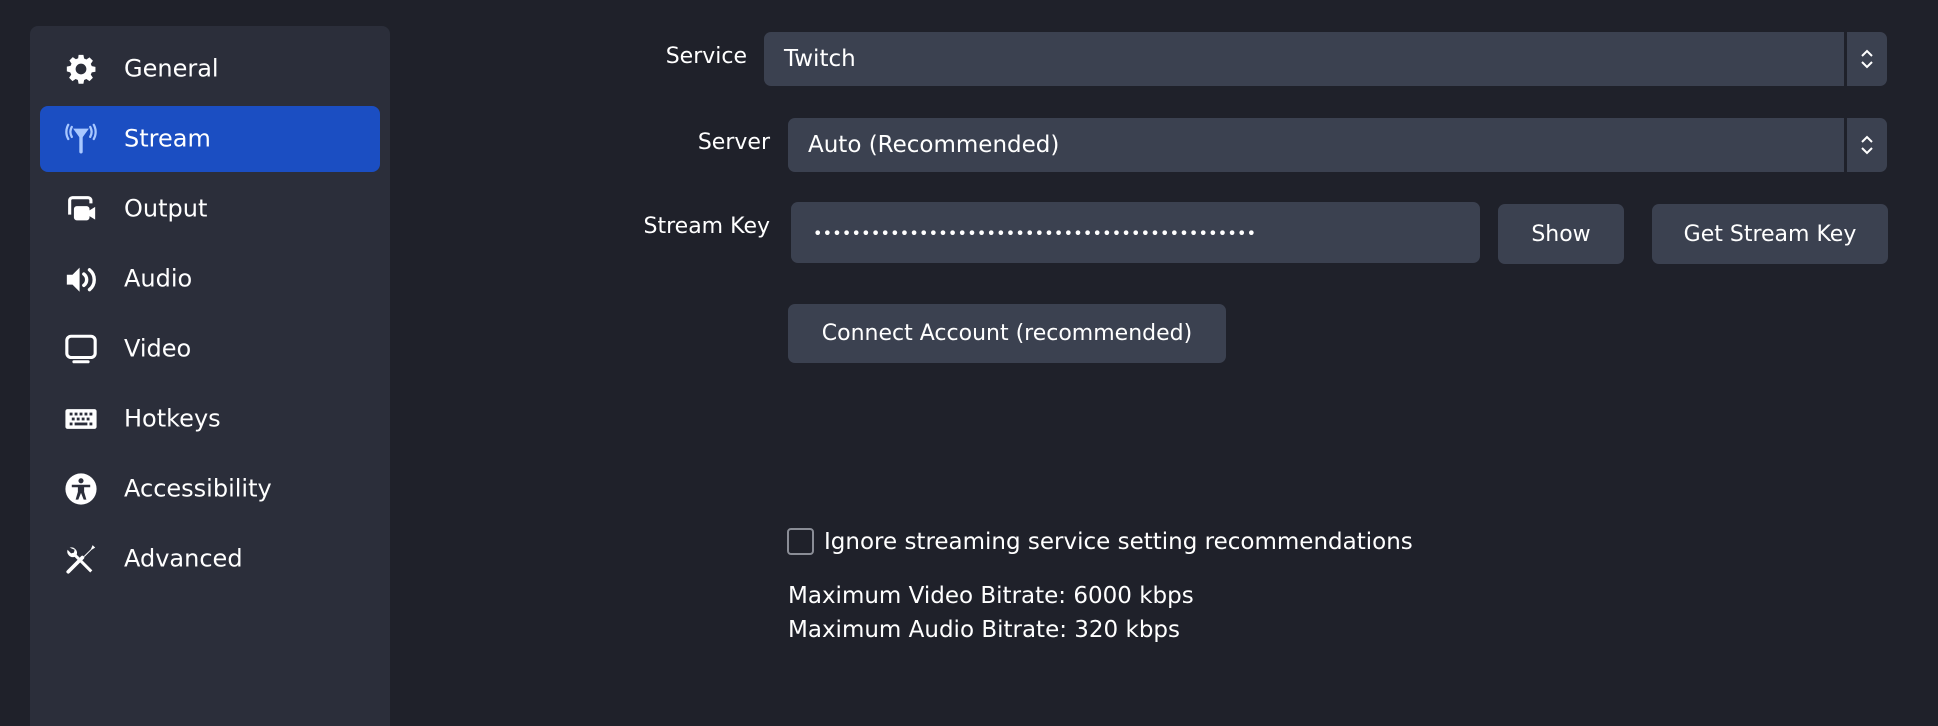 The image size is (1938, 726). Describe the element at coordinates (198, 488) in the screenshot. I see `sidebar-item-label: Accessibility` at that location.